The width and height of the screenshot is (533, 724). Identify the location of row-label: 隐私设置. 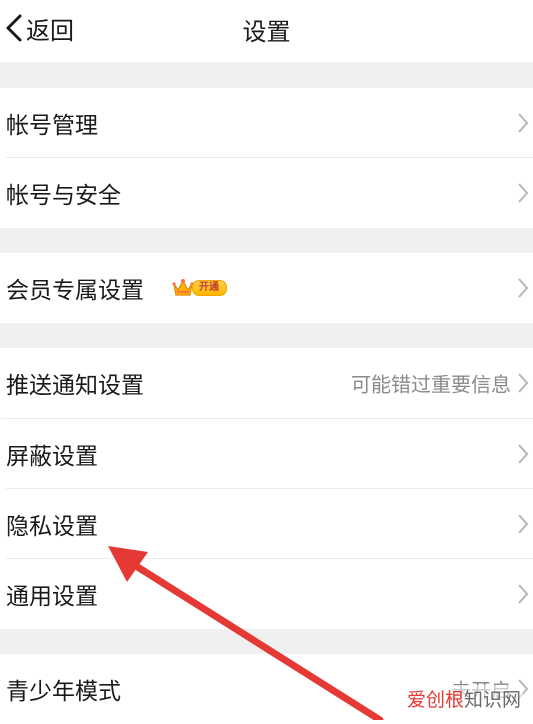
(52, 527).